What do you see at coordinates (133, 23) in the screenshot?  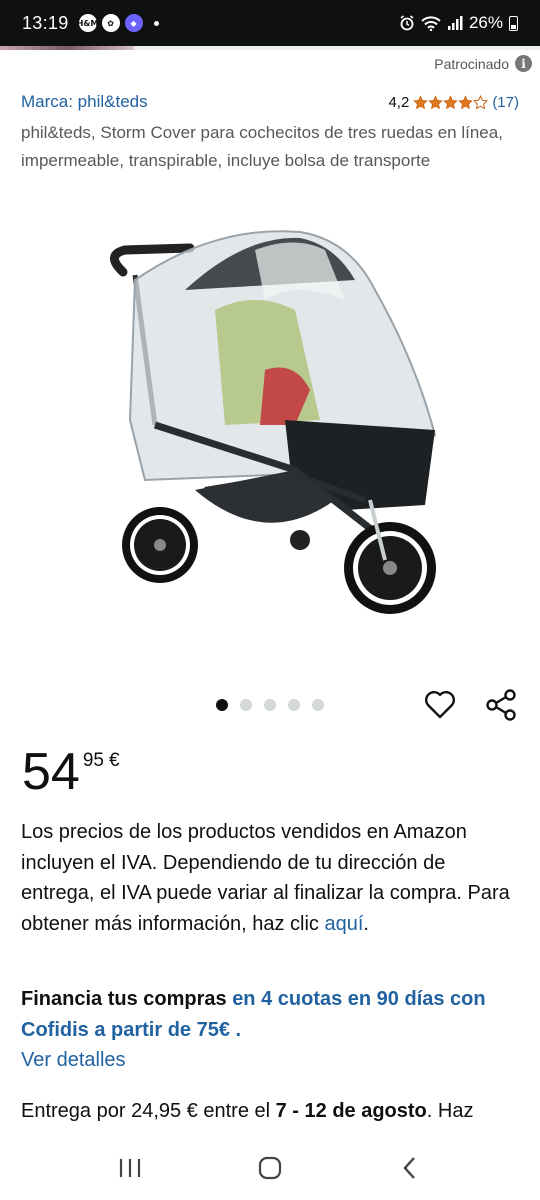 I see `shield-app-icon: ◆` at bounding box center [133, 23].